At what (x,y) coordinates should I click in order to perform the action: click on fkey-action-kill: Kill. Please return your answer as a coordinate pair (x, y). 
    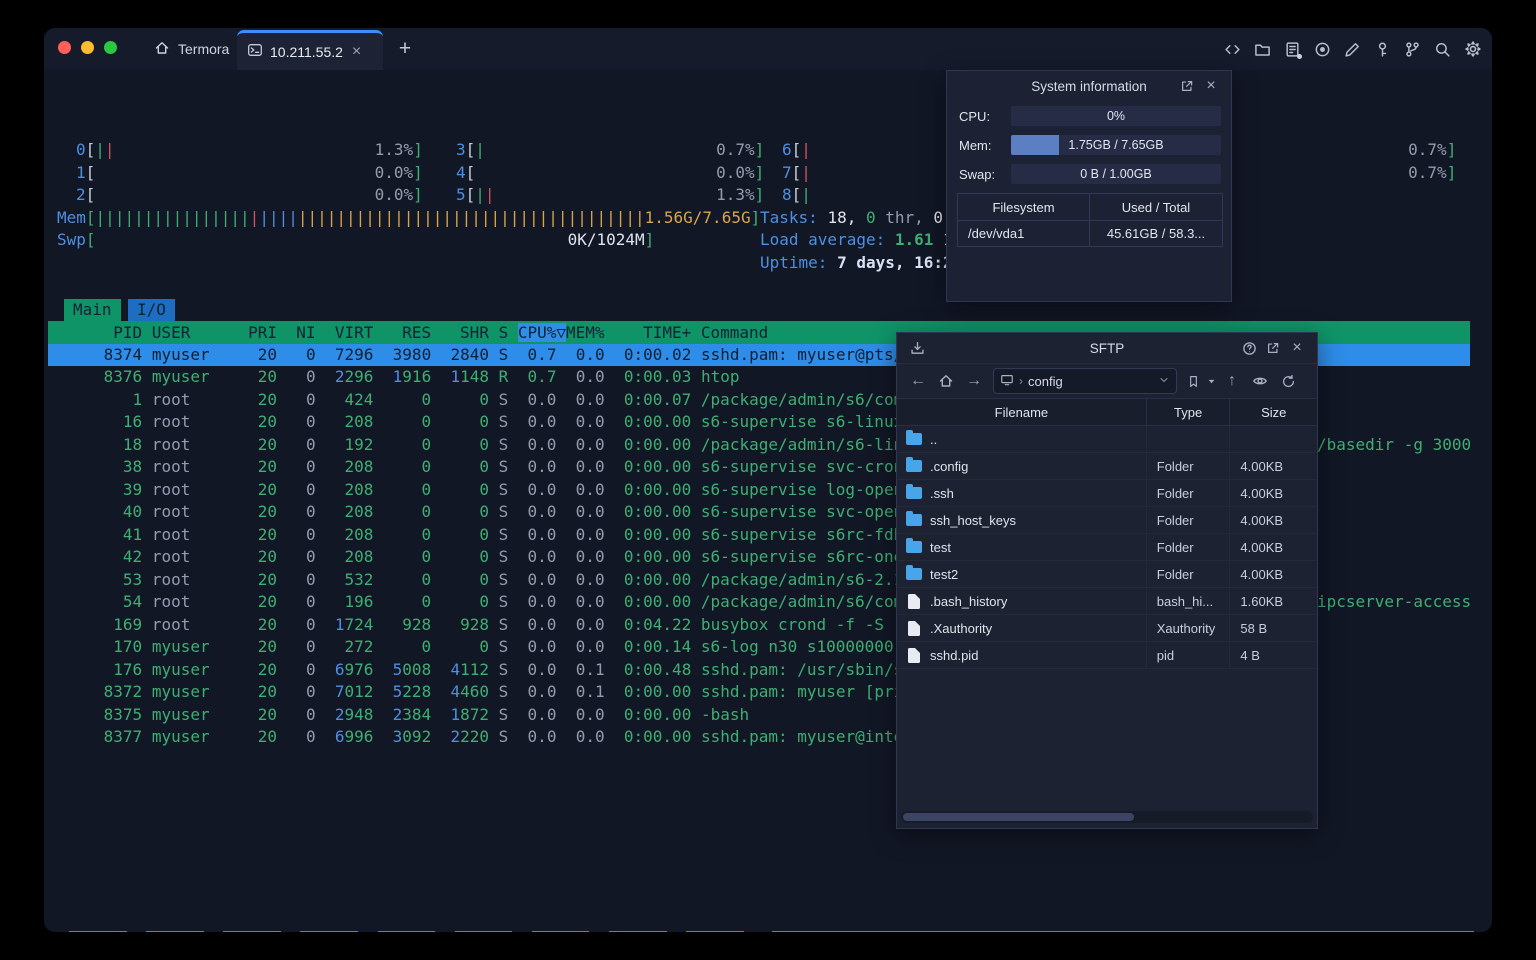
    Looking at the image, I should click on (714, 931).